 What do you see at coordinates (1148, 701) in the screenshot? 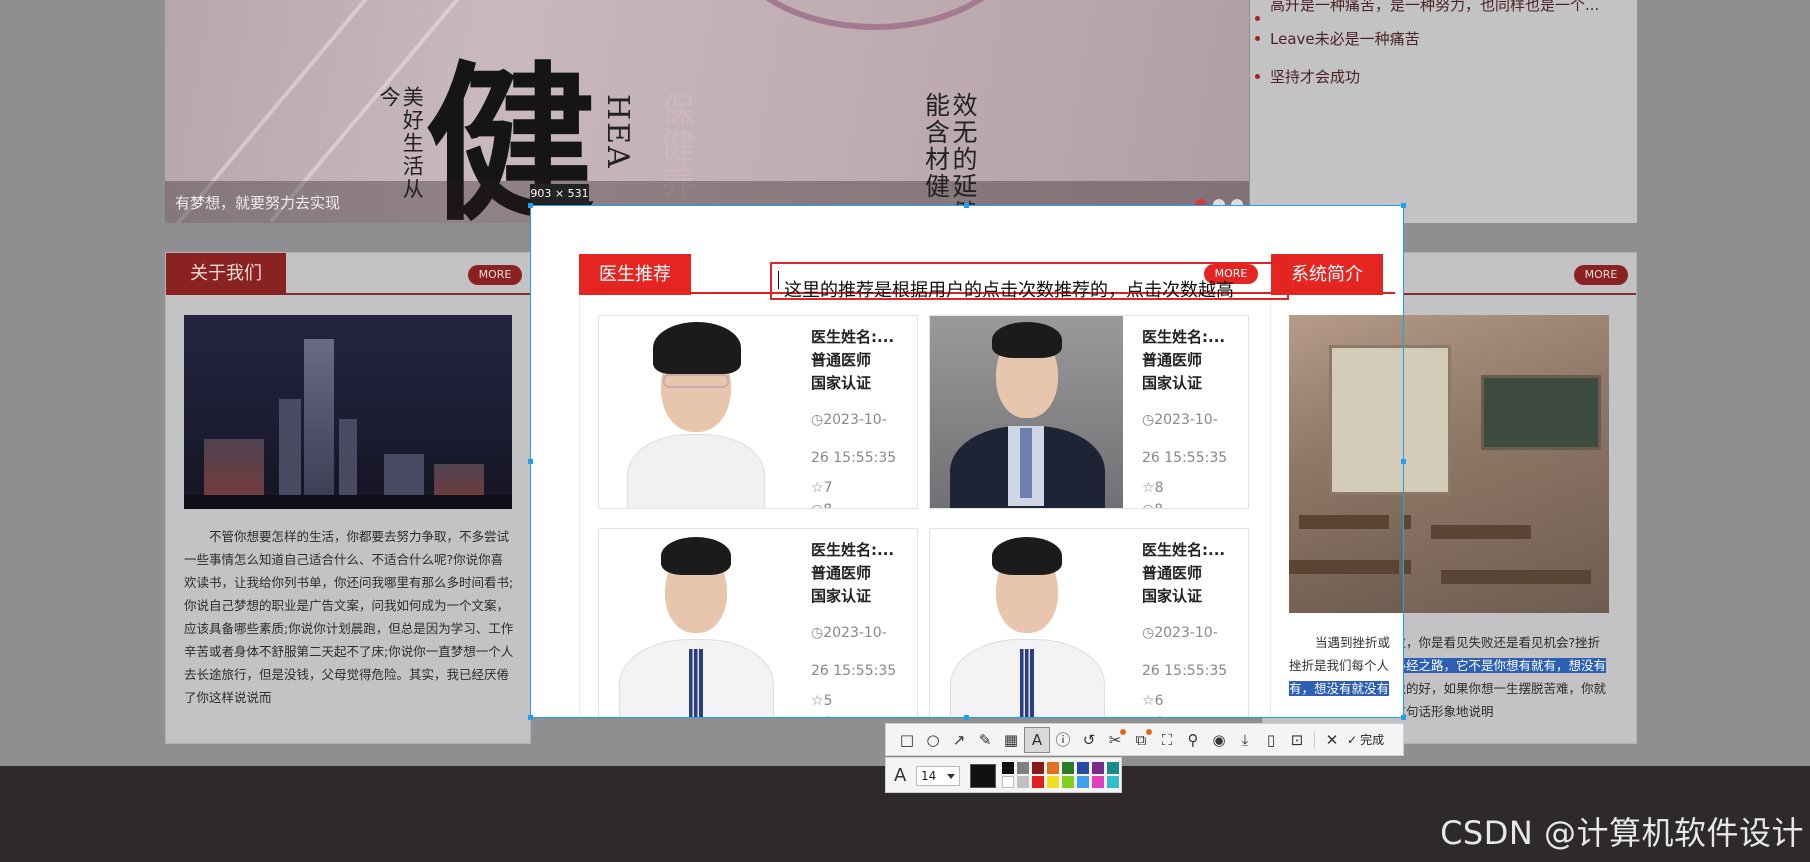
I see `star-icon: ☆` at bounding box center [1148, 701].